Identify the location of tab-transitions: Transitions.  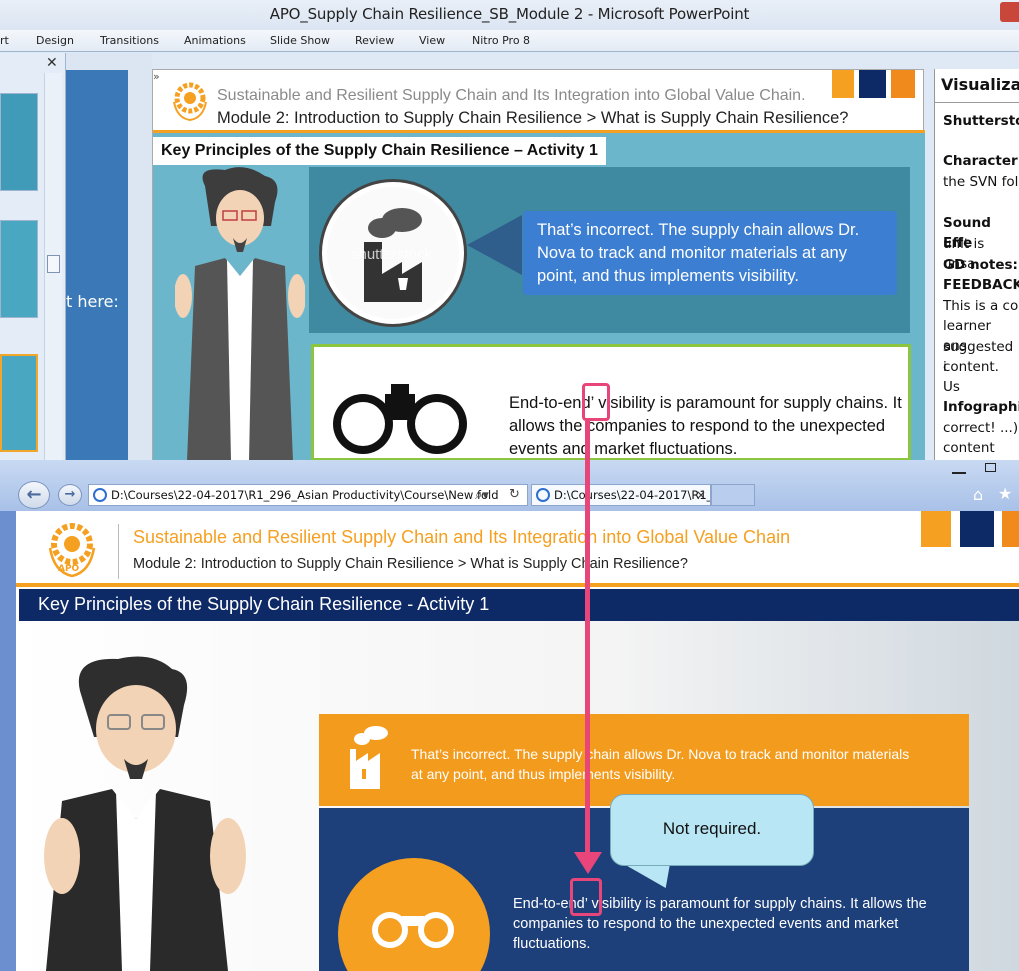
(129, 40).